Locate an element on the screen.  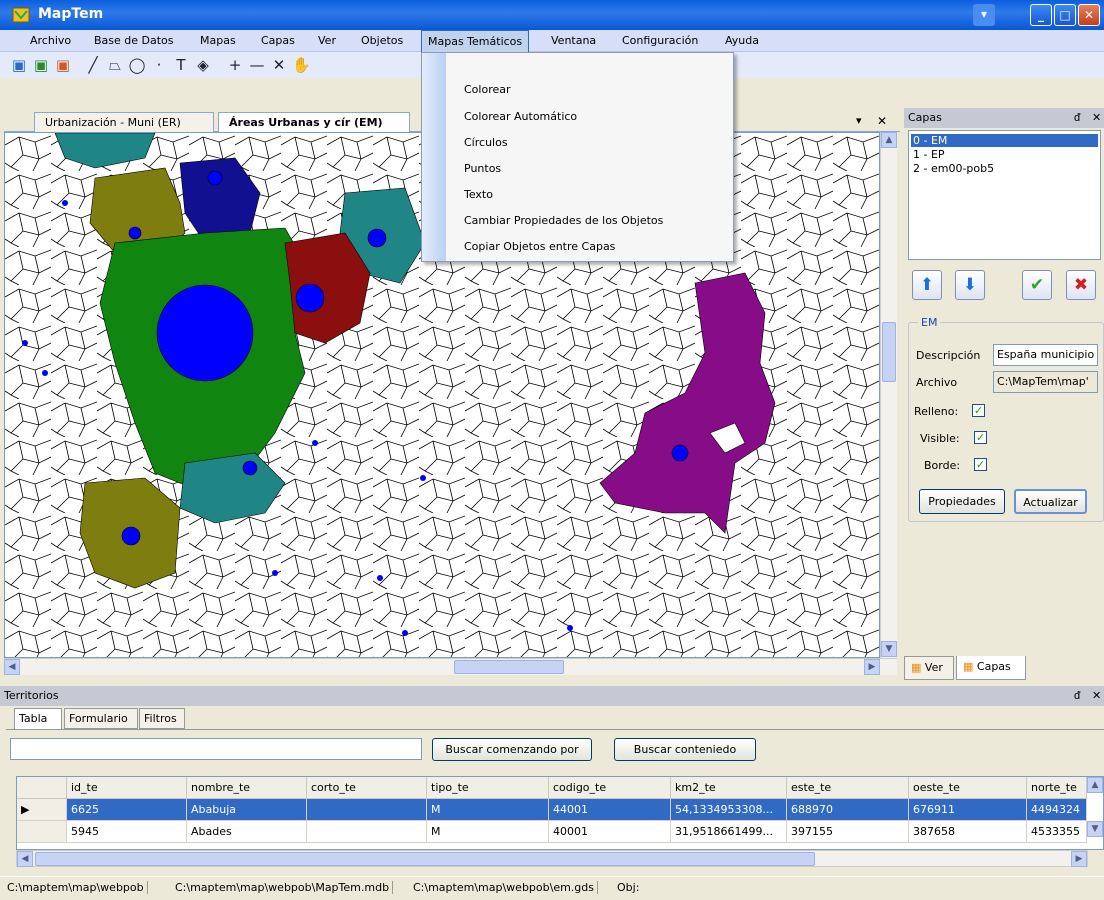
cross-icon: ✕ is located at coordinates (279, 65).